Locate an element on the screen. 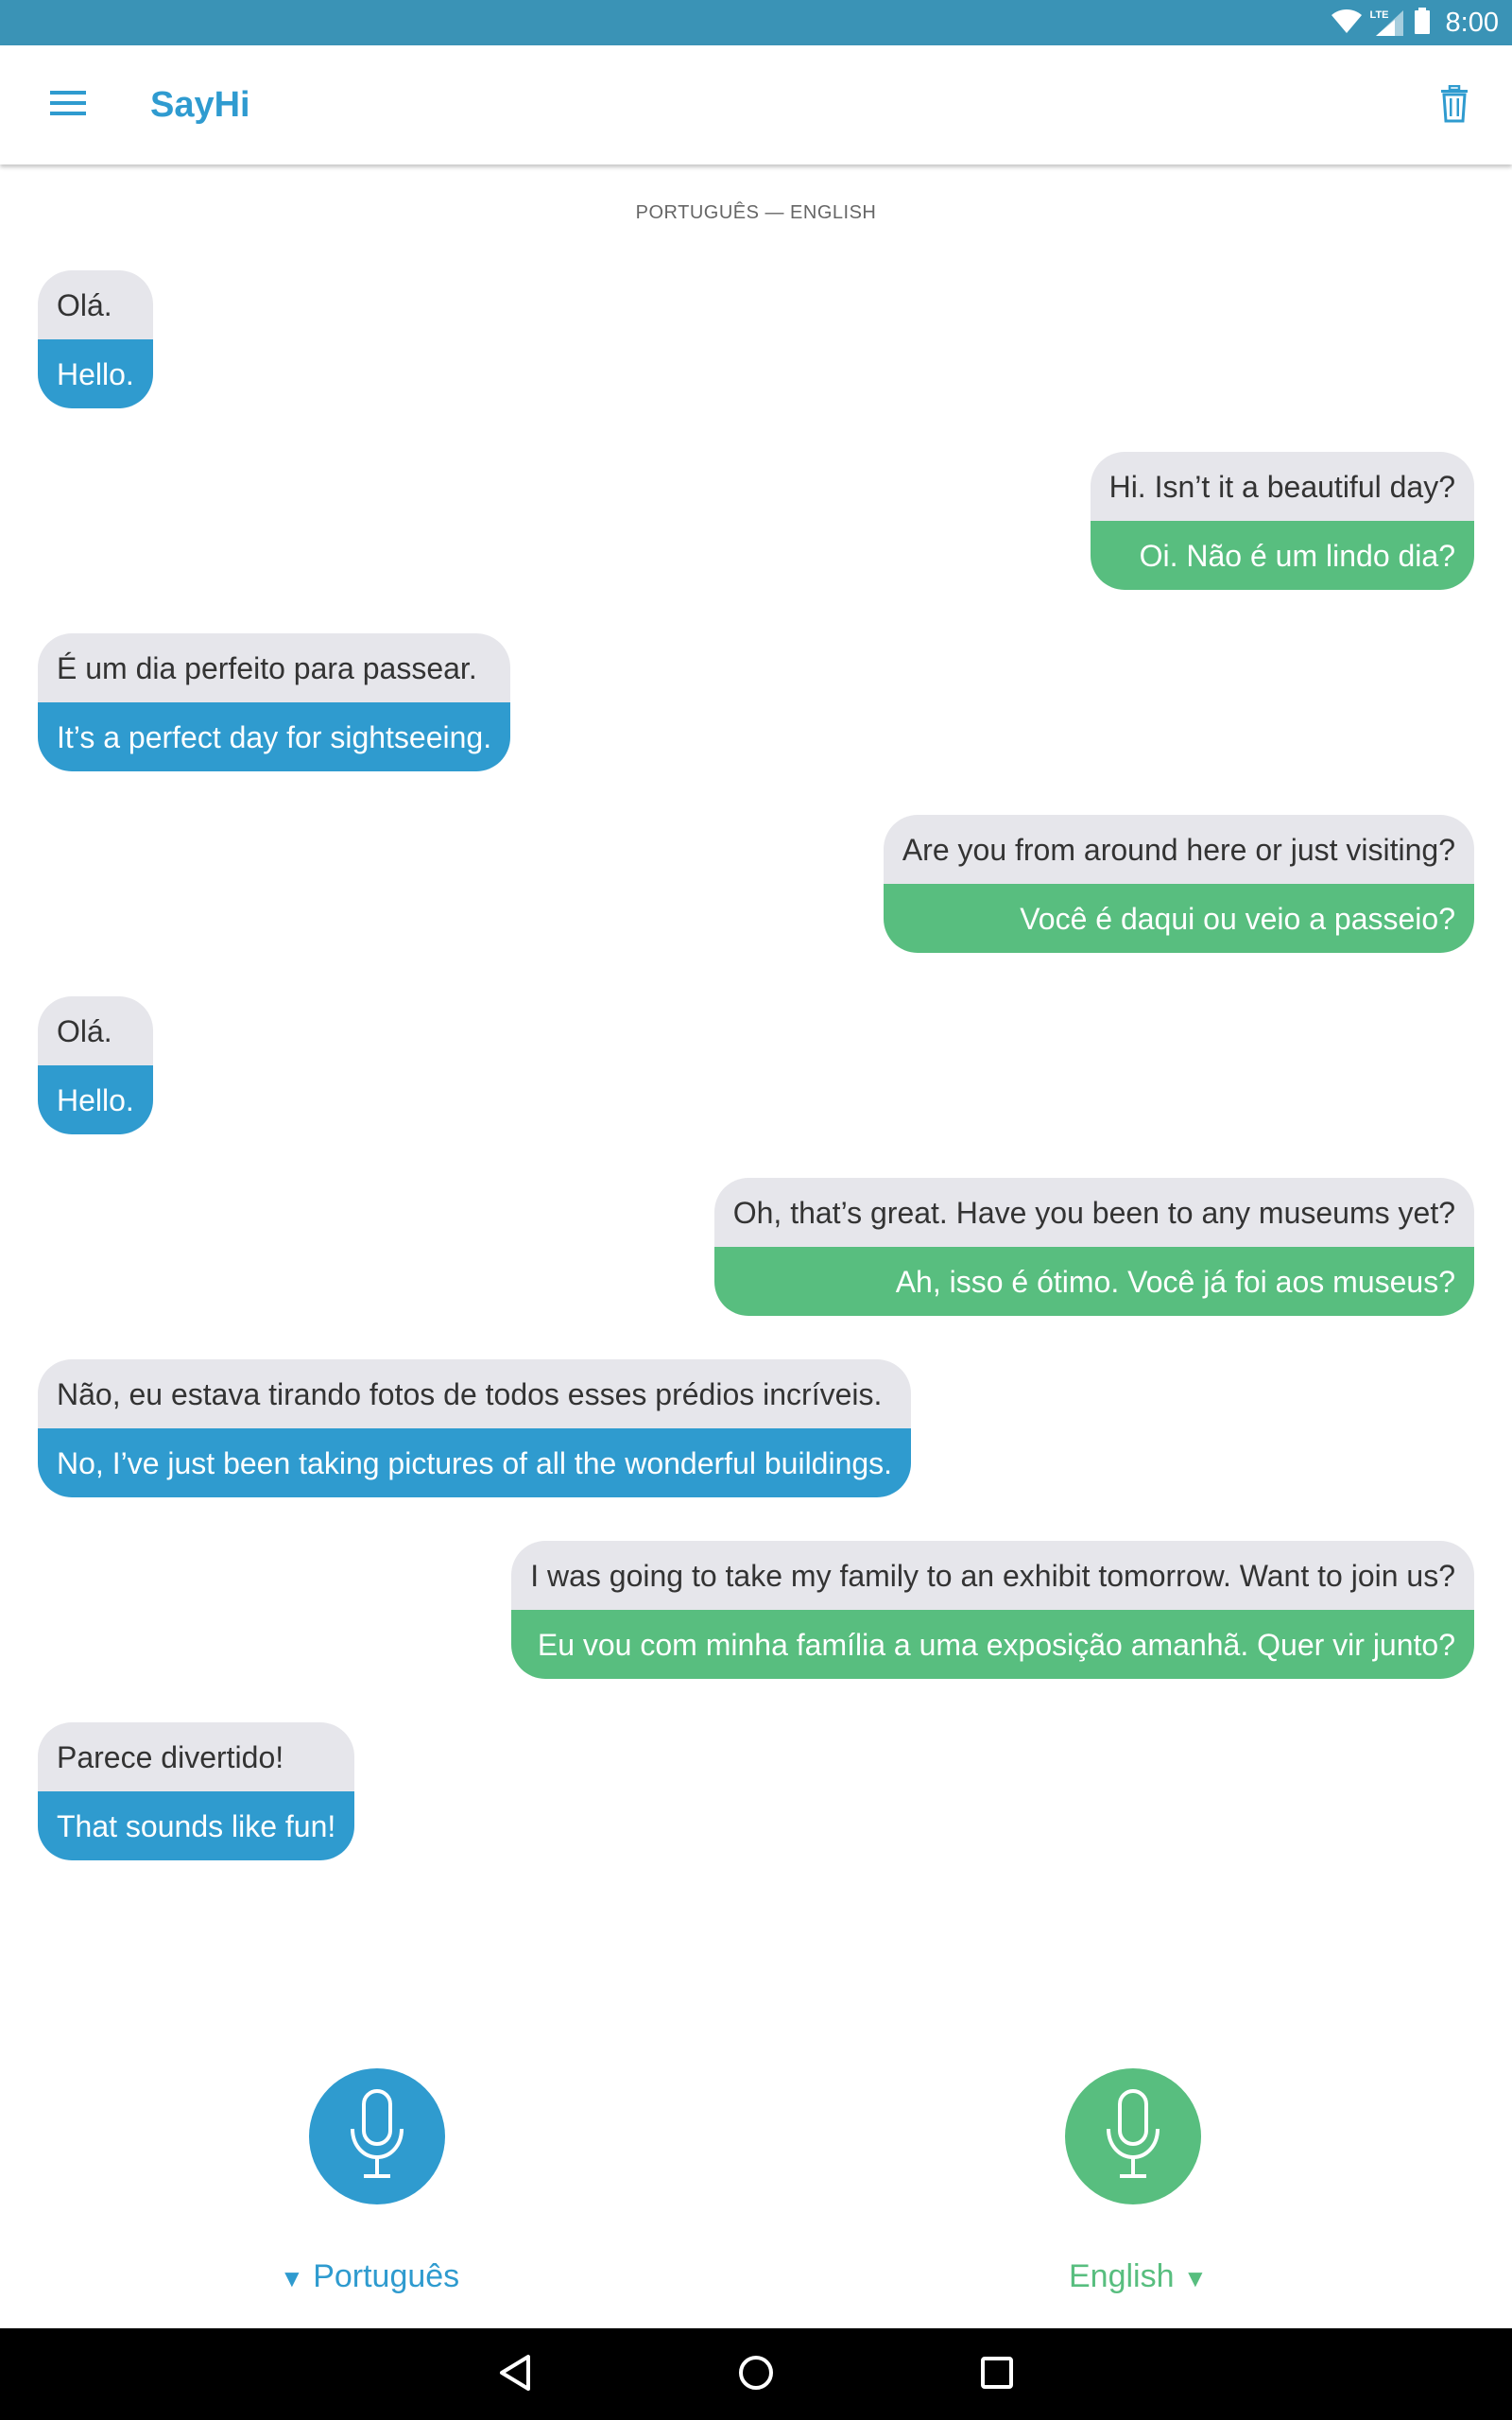 The width and height of the screenshot is (1512, 2420). recents-icon is located at coordinates (997, 2375).